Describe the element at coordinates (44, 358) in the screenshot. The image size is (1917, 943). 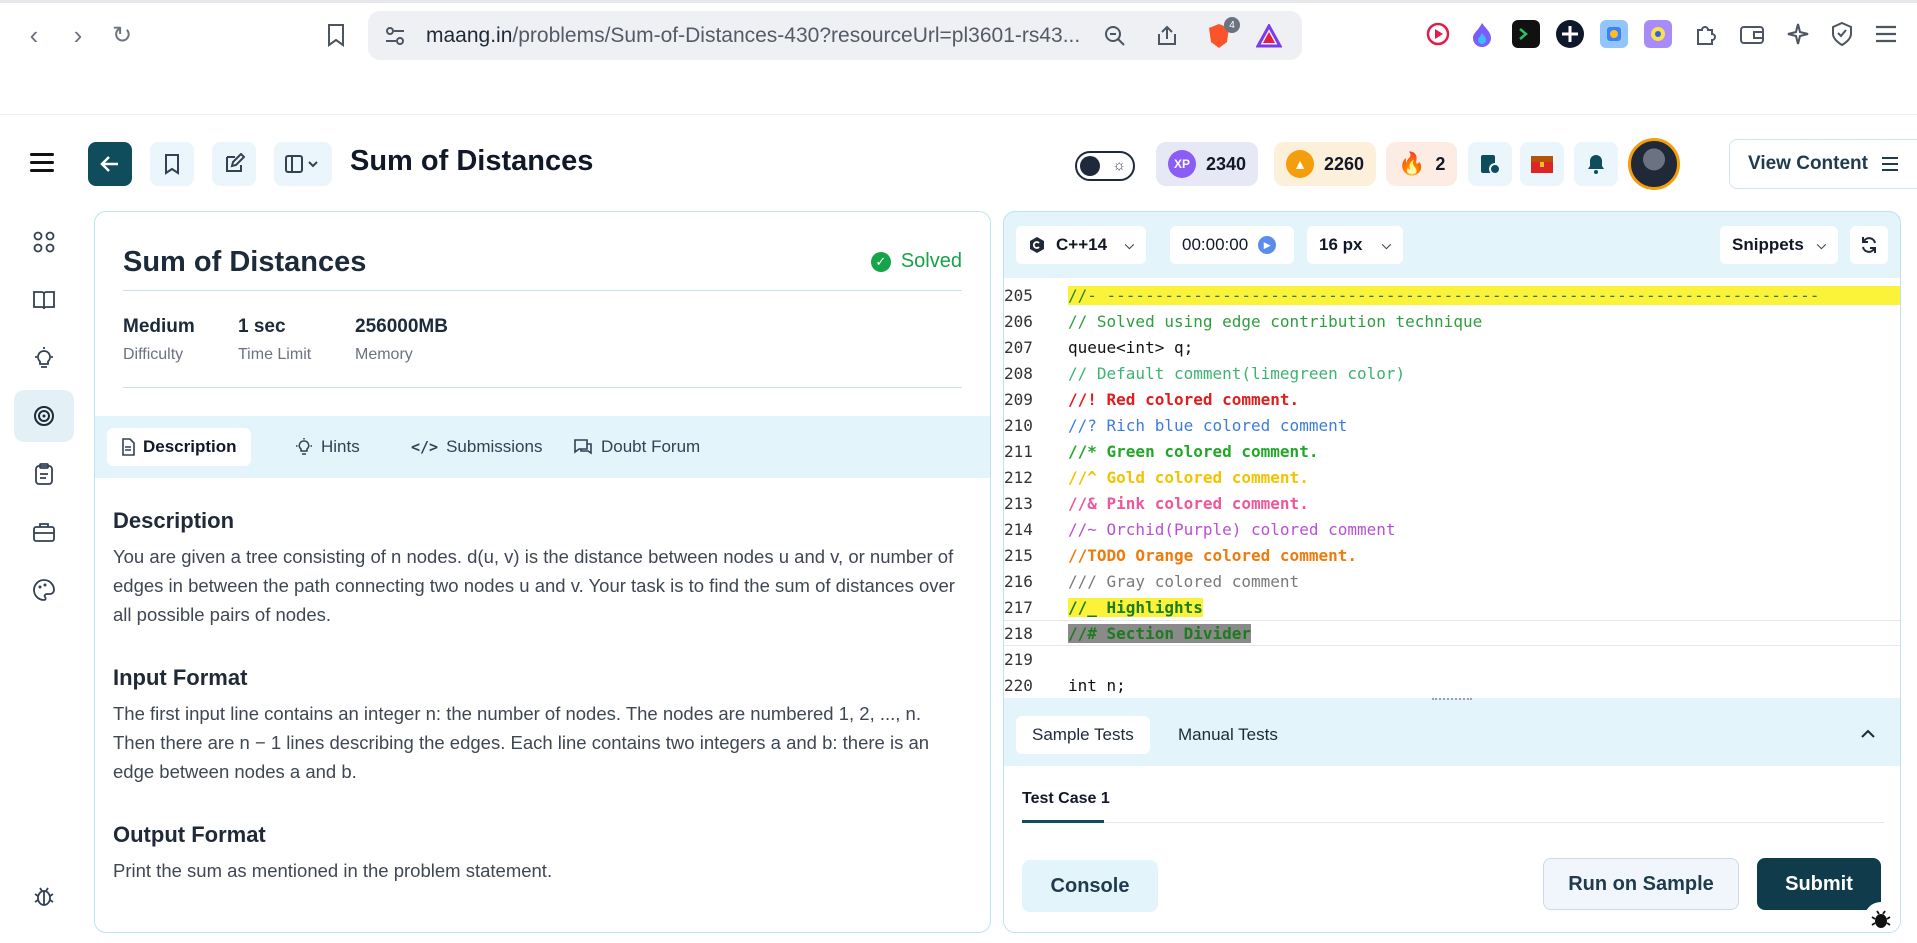
I see `rail-ideas` at that location.